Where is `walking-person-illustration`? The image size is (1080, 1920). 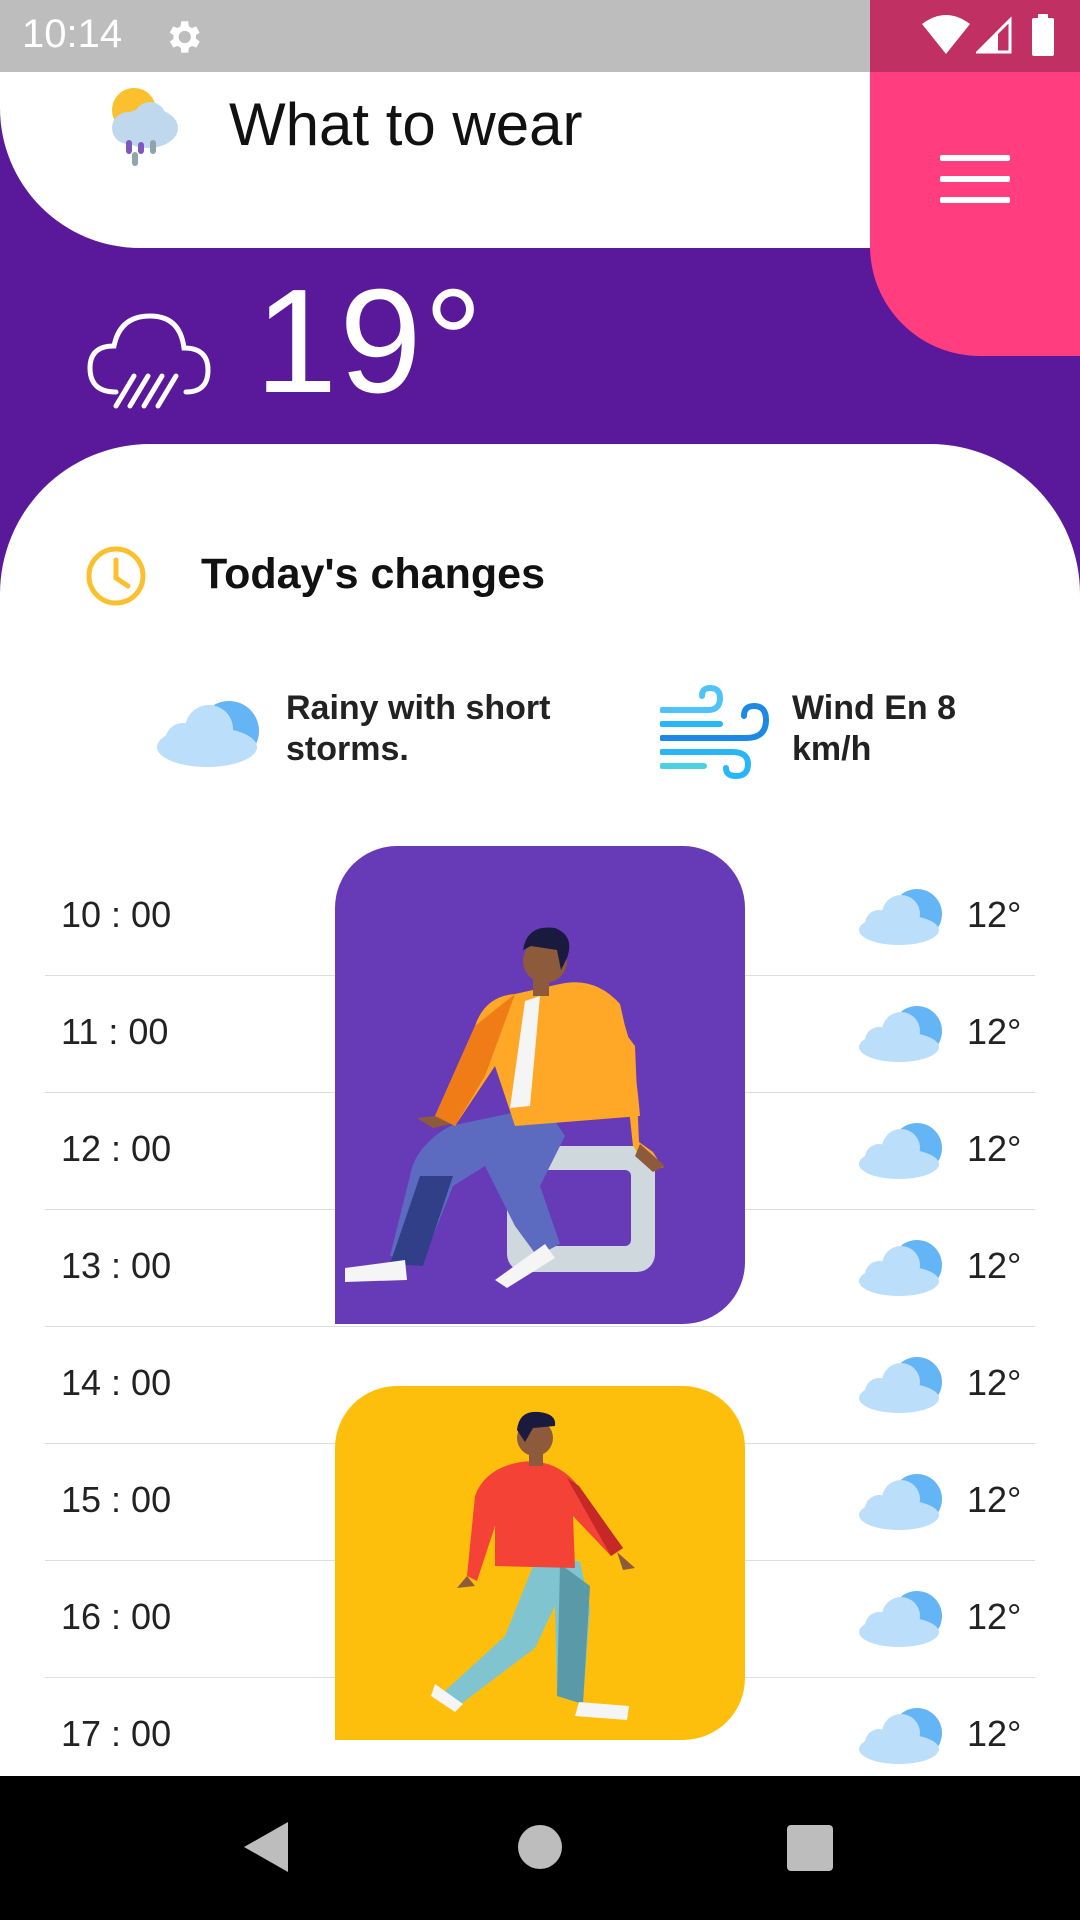
walking-person-illustration is located at coordinates (533, 1565).